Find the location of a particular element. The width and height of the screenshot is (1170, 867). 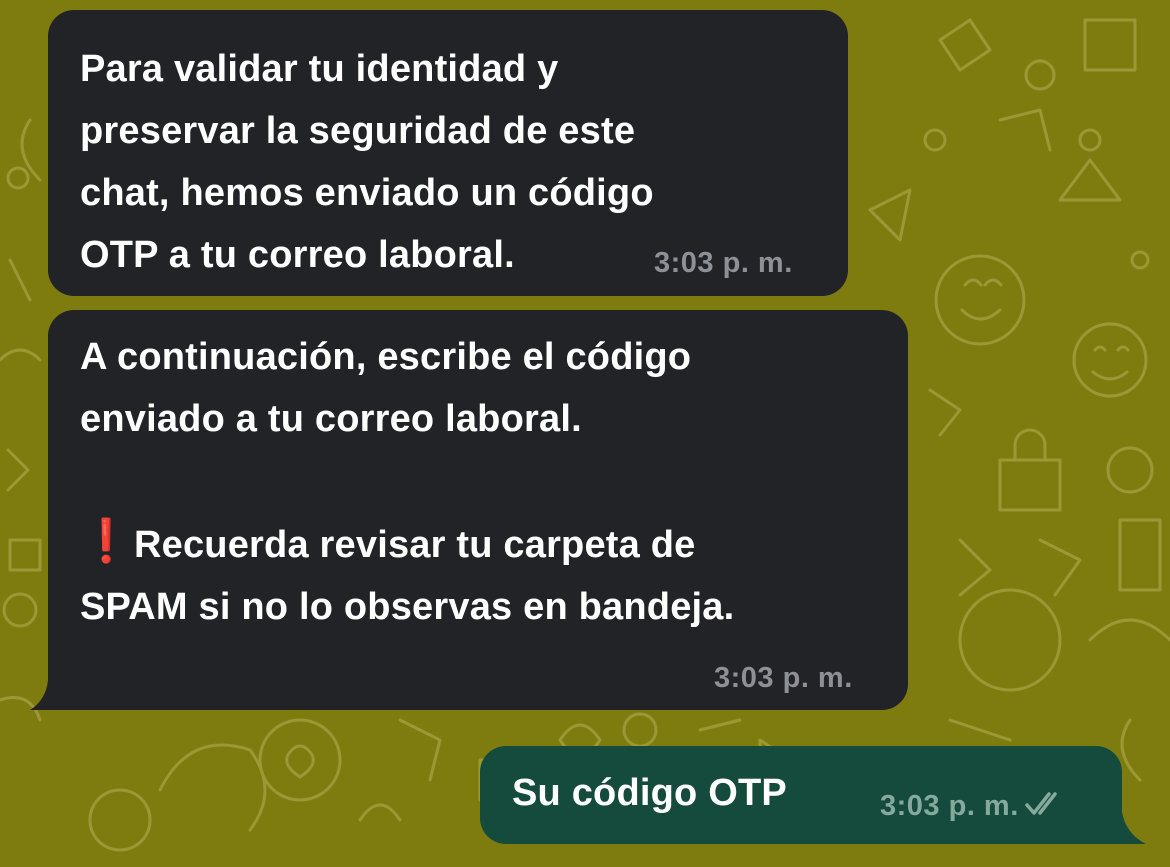

outgoing-message-bubble: Su código OTP 3:03 p. m. is located at coordinates (801, 795).